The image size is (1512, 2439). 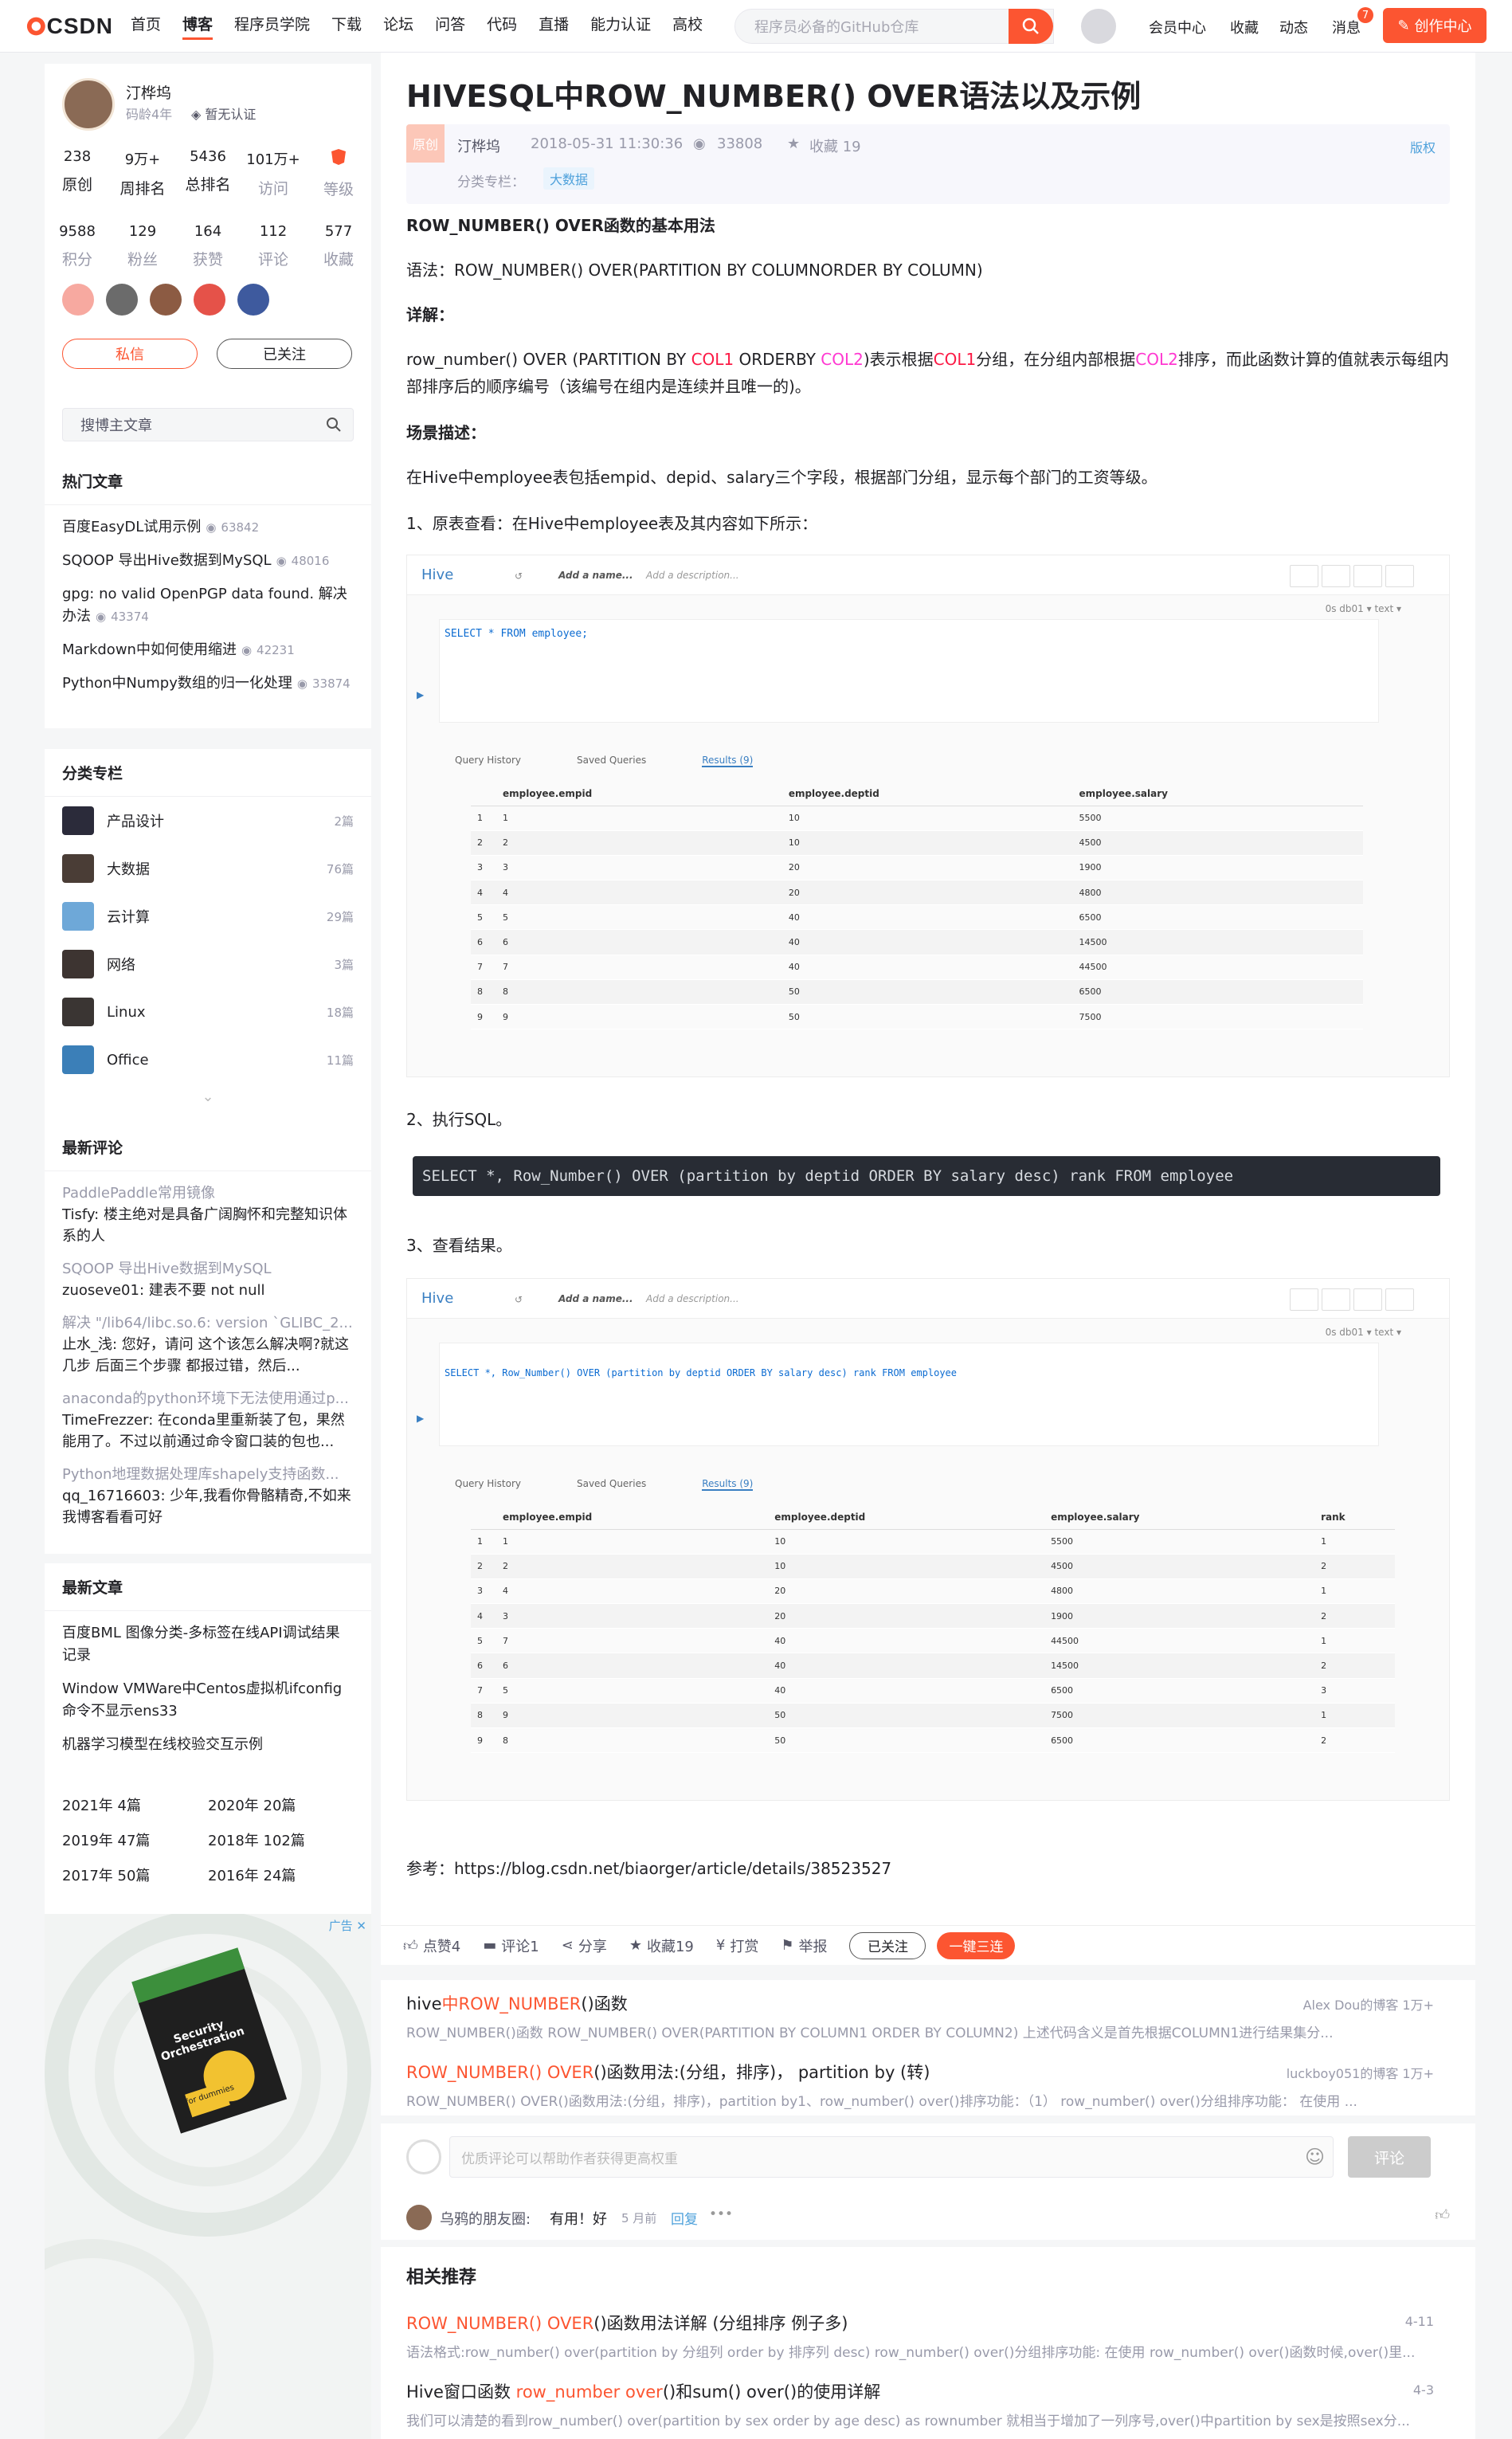 I want to click on related-title: ROW_NUMBER() OVER()函数用法详解 (分组排序 例子多), so click(x=928, y=2323).